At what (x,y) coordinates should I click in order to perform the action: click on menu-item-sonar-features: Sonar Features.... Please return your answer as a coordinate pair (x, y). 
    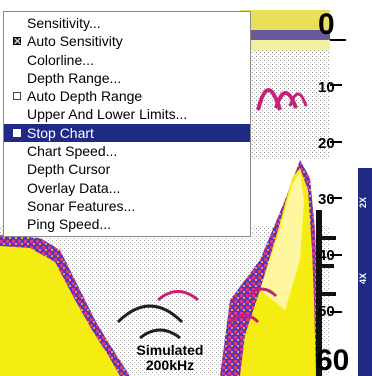
    Looking at the image, I should click on (127, 206).